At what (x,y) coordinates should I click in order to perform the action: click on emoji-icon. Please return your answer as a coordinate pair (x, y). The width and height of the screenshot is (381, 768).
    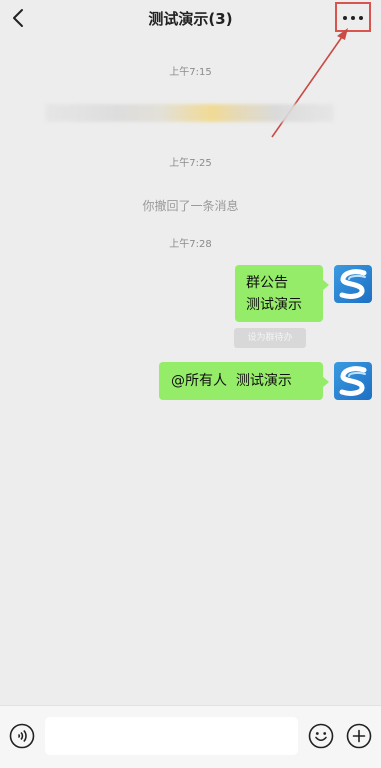
    Looking at the image, I should click on (321, 736).